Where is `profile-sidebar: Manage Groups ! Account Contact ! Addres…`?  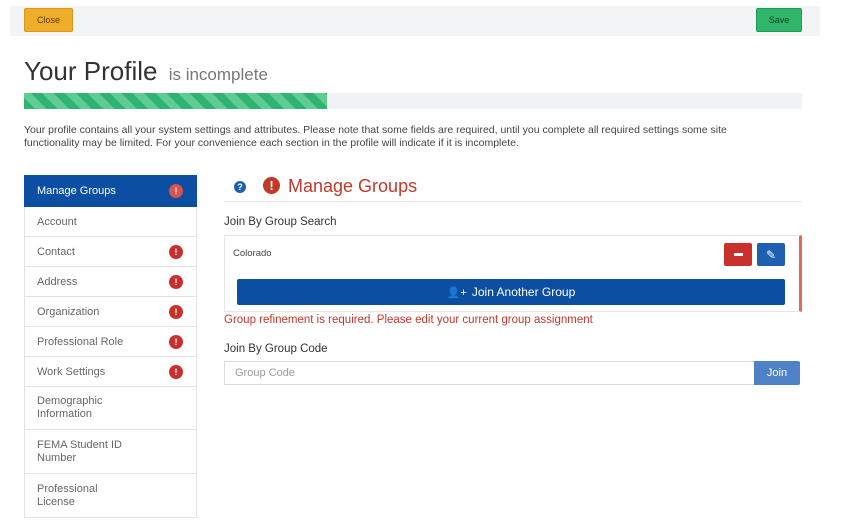
profile-sidebar: Manage Groups ! Account Contact ! Addres… is located at coordinates (110, 346).